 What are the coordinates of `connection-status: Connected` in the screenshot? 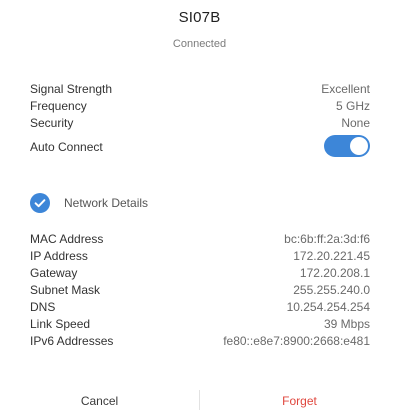 It's located at (199, 44).